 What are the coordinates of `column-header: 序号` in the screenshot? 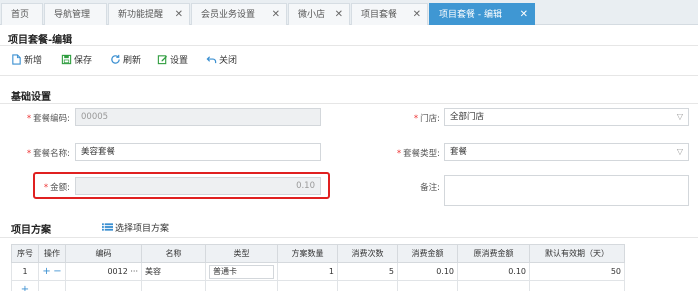 It's located at (25, 253).